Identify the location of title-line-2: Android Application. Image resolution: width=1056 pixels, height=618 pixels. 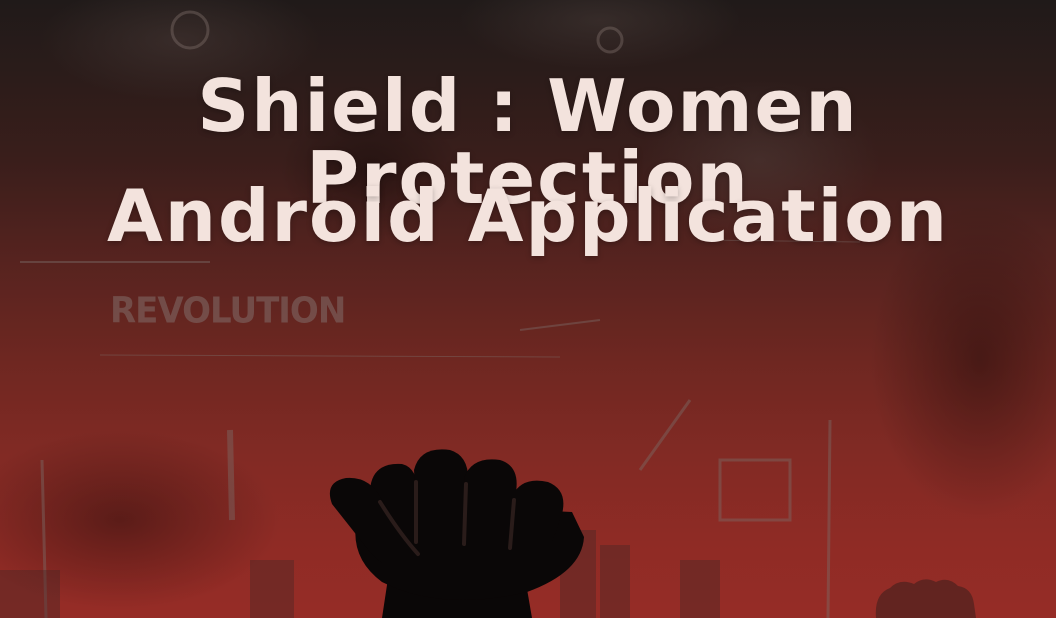
(528, 216).